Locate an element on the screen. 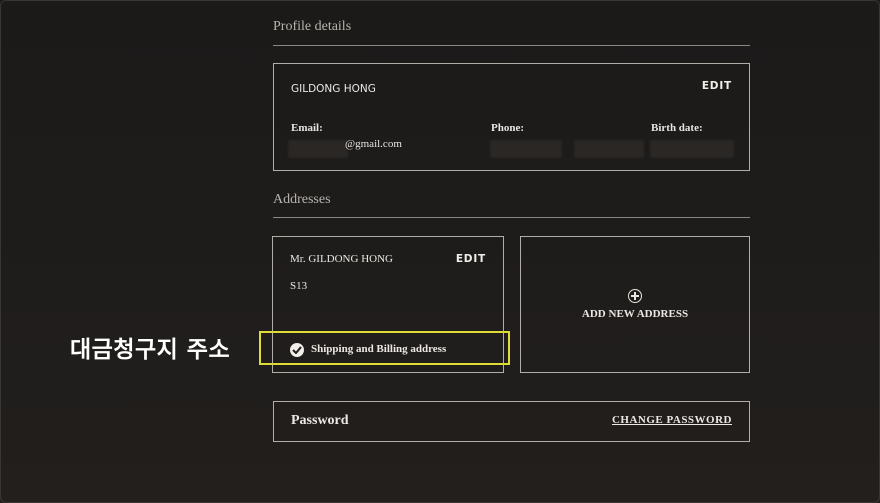 This screenshot has width=880, height=503. profile-divider is located at coordinates (511, 45).